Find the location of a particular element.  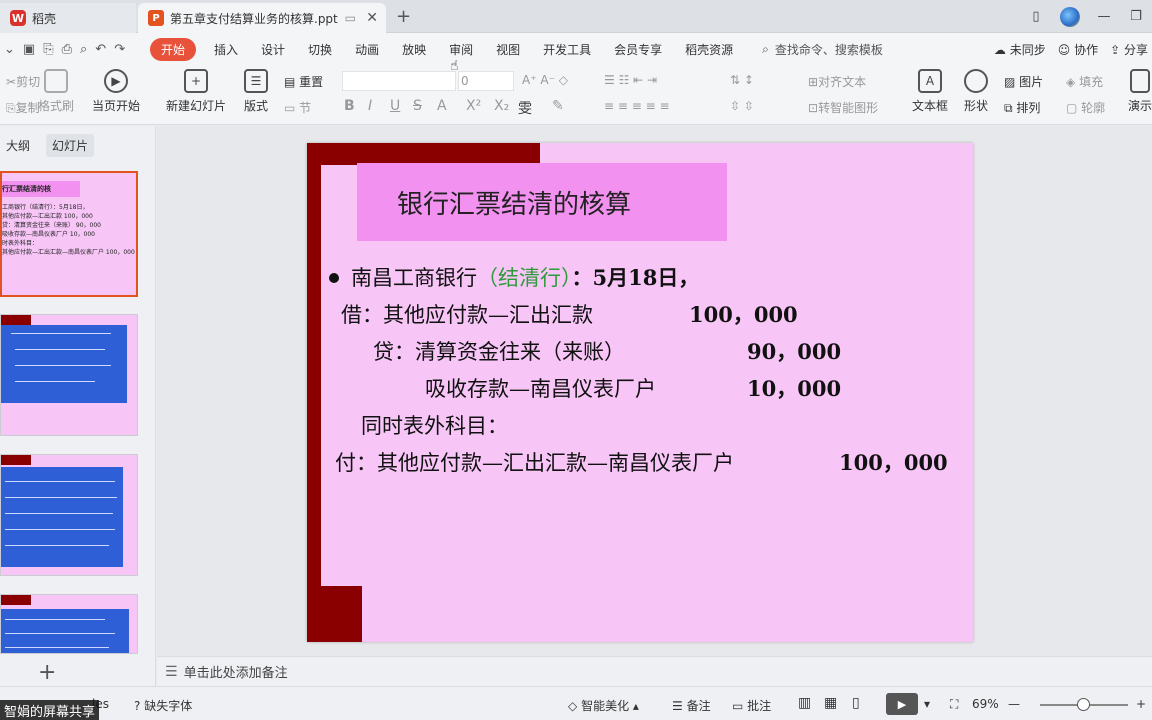

outline-button: ▢ 轮廓 is located at coordinates (1085, 107).